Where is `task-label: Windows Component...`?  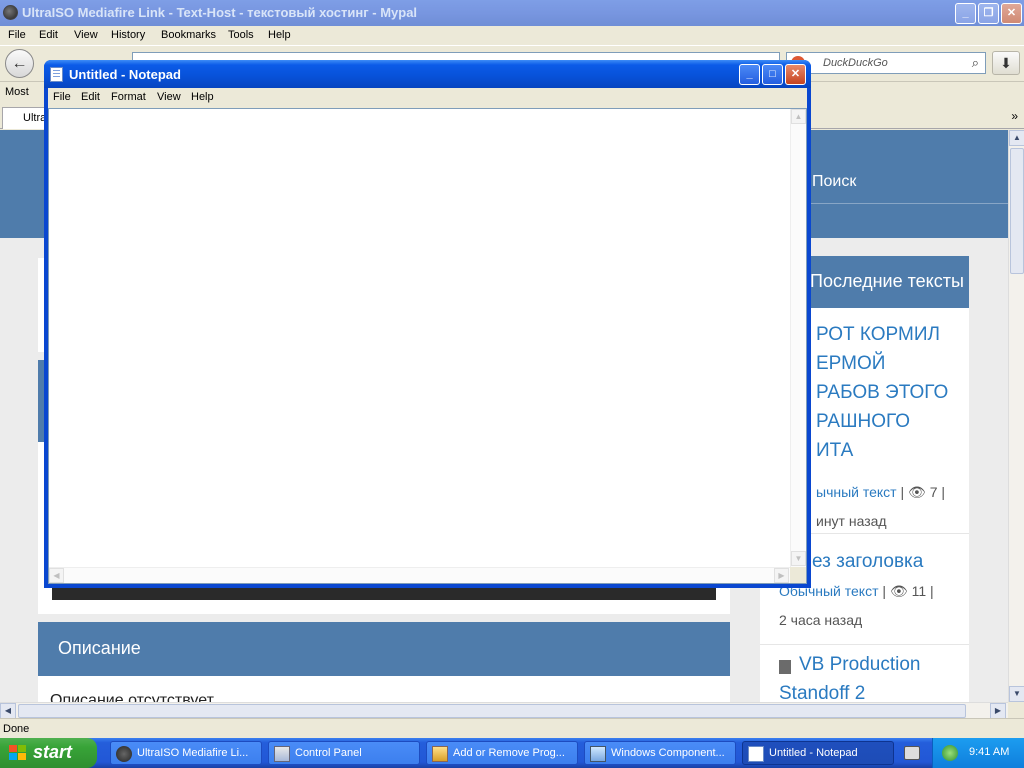
task-label: Windows Component... is located at coordinates (668, 753).